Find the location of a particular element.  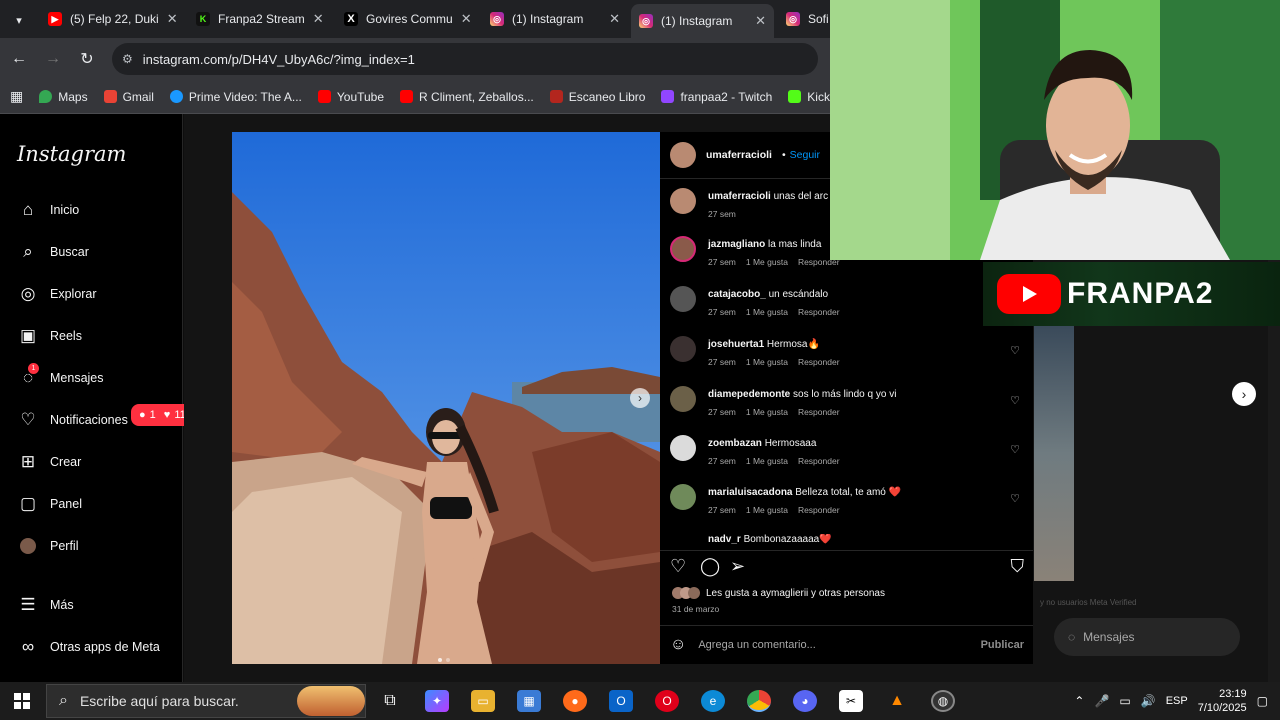

bookmark-escaneo-libro: Escaneo Libro is located at coordinates (597, 97).